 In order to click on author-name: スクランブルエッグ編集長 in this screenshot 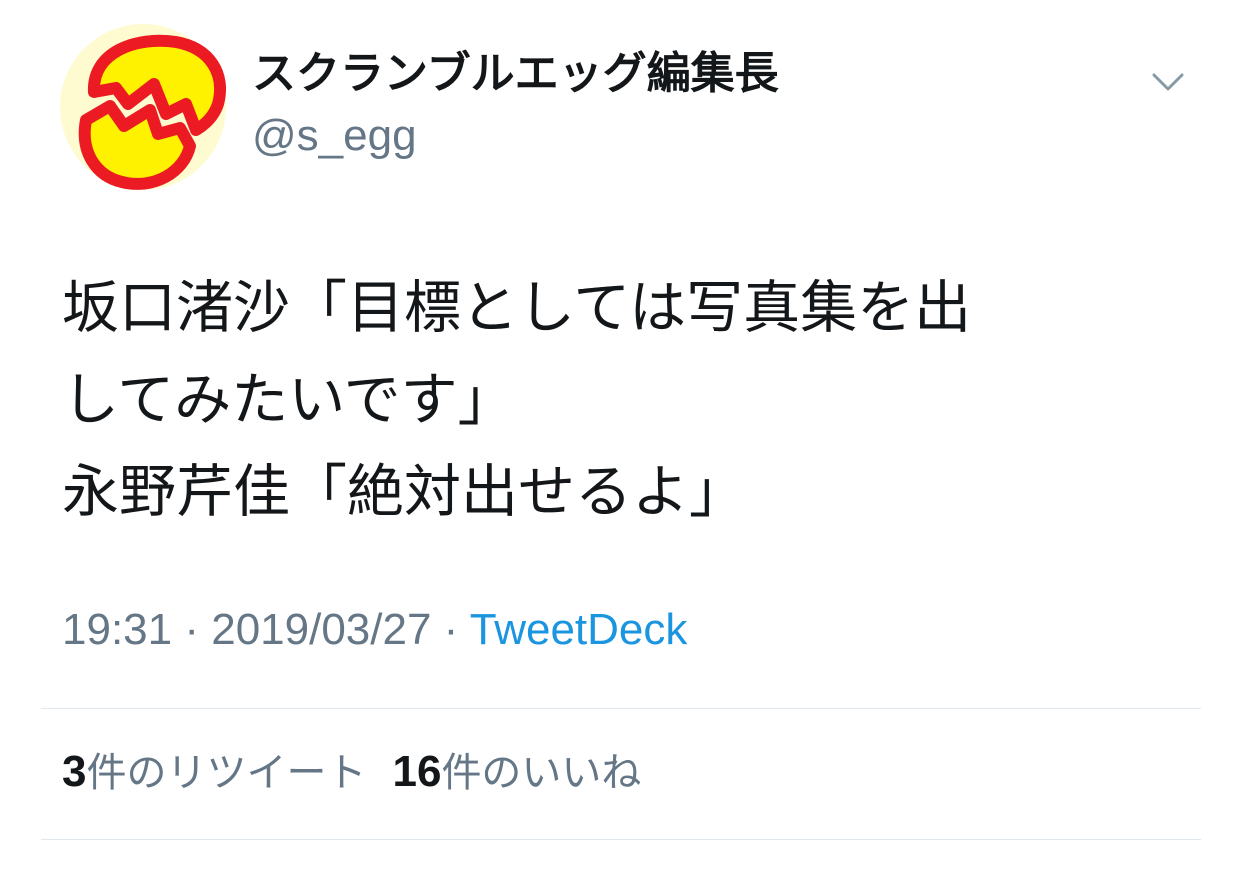, I will do `click(515, 74)`.